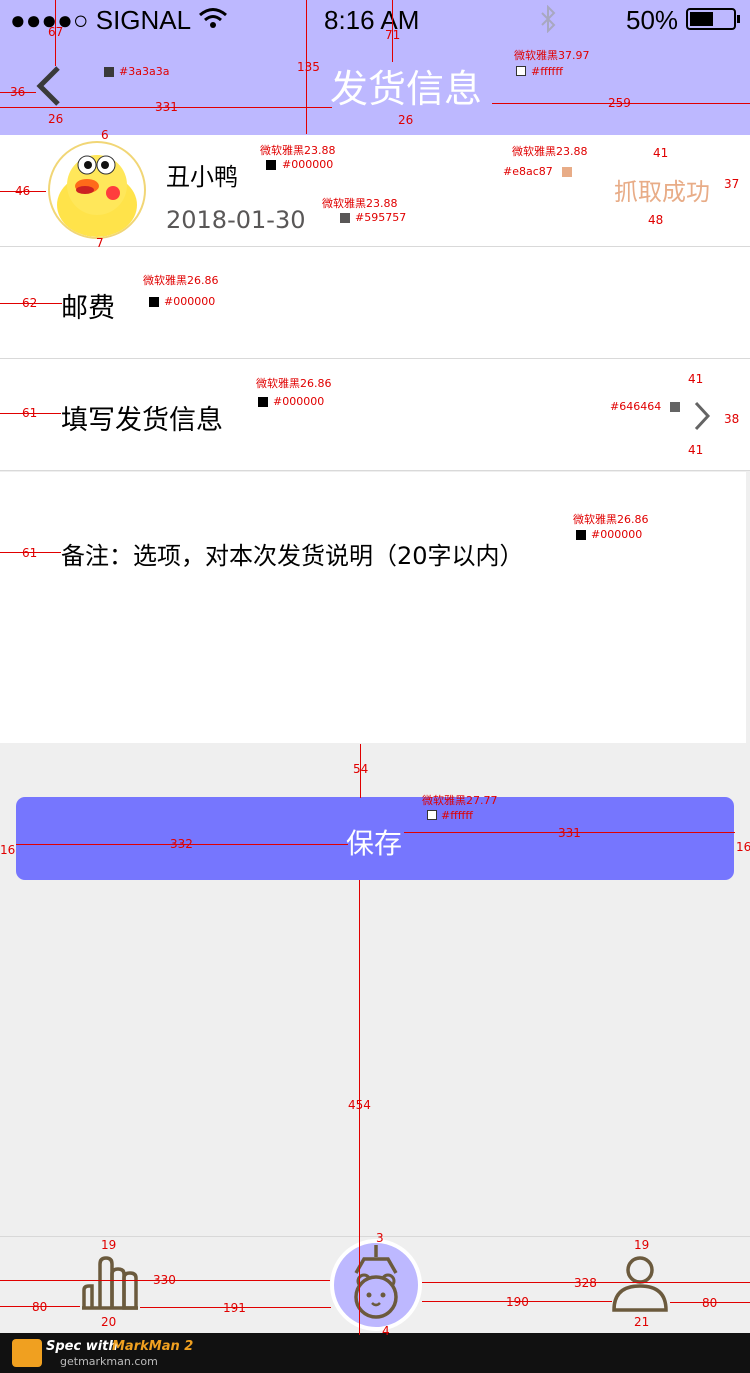  I want to click on hand-icon, so click(110, 1283).